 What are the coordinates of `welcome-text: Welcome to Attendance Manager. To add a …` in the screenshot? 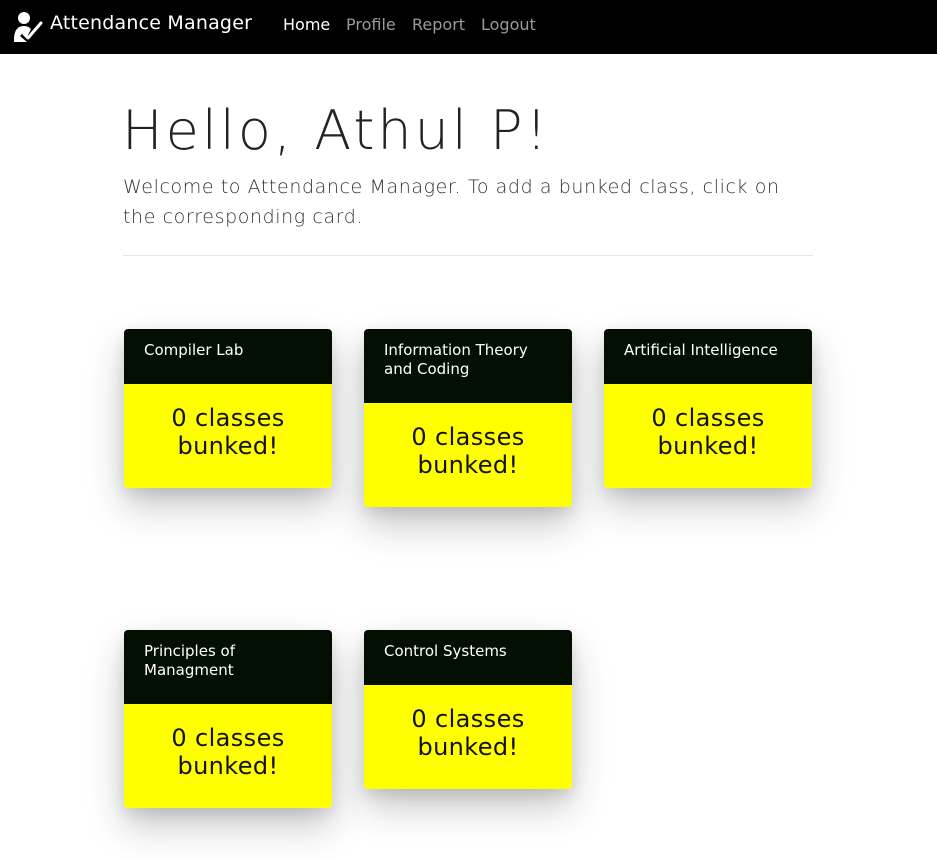 It's located at (451, 202).